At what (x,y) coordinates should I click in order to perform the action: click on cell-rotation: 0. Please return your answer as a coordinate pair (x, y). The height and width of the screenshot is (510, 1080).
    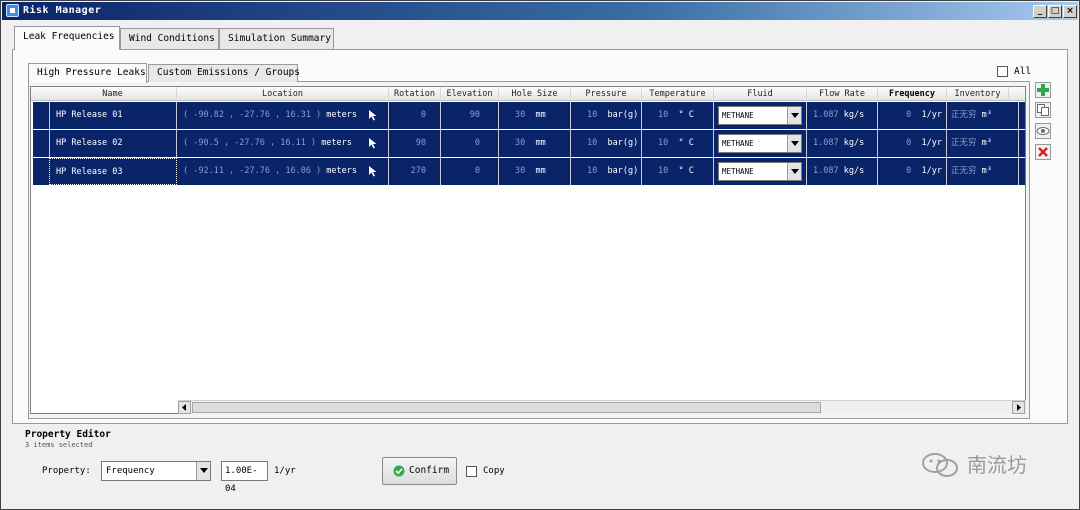
    Looking at the image, I should click on (415, 115).